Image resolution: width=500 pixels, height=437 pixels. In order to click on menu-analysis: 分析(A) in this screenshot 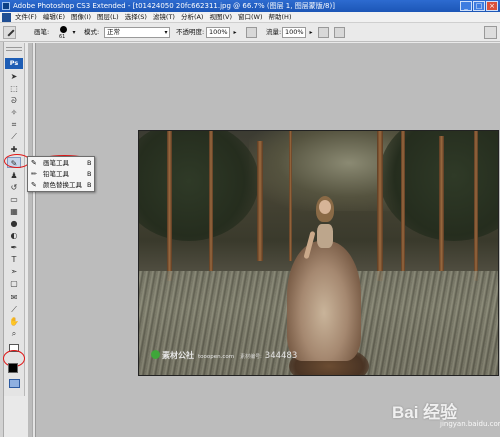, I will do `click(192, 17)`.